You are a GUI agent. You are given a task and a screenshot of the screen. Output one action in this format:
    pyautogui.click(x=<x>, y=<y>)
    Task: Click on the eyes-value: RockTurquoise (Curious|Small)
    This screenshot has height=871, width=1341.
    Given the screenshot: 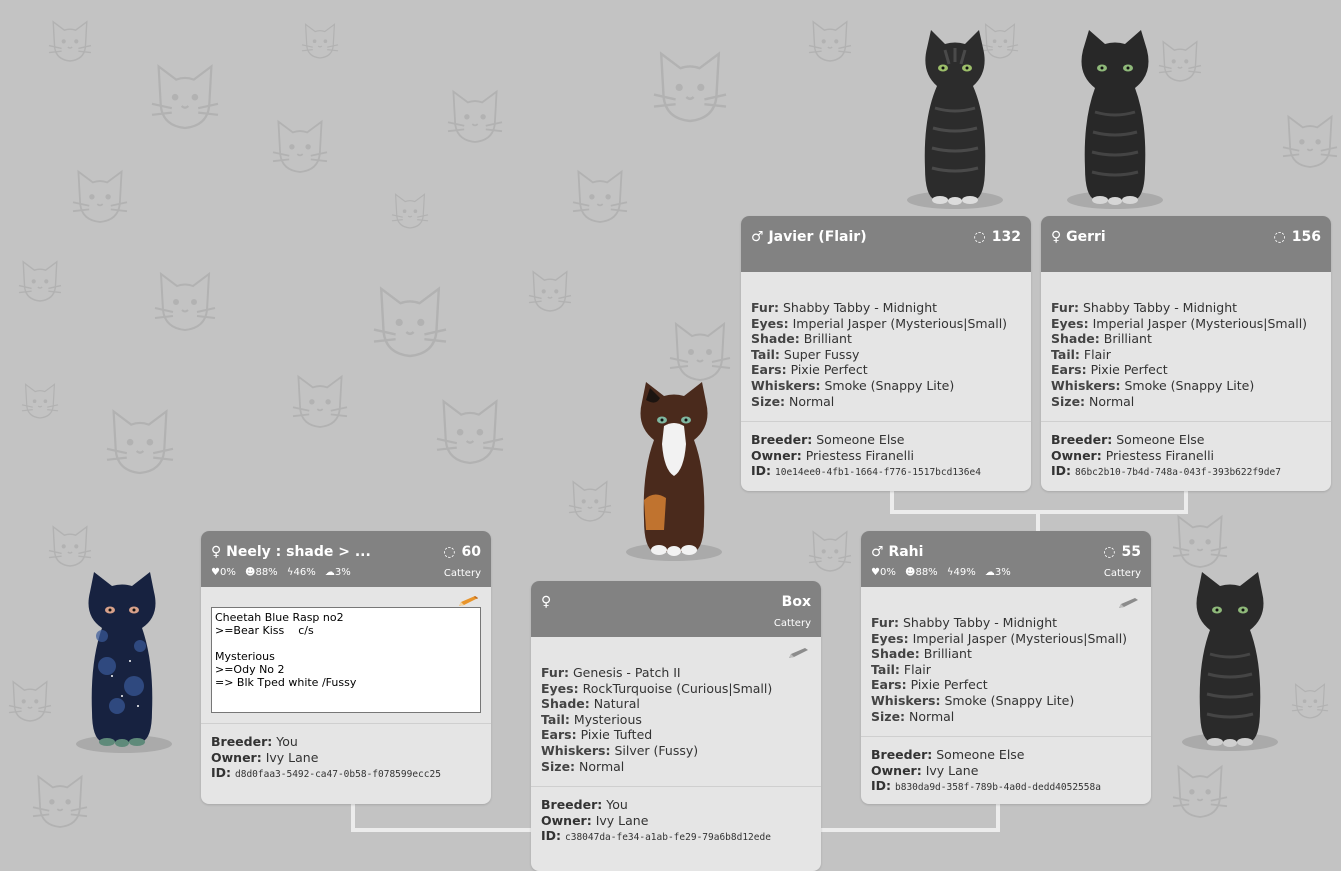 What is the action you would take?
    pyautogui.click(x=677, y=688)
    